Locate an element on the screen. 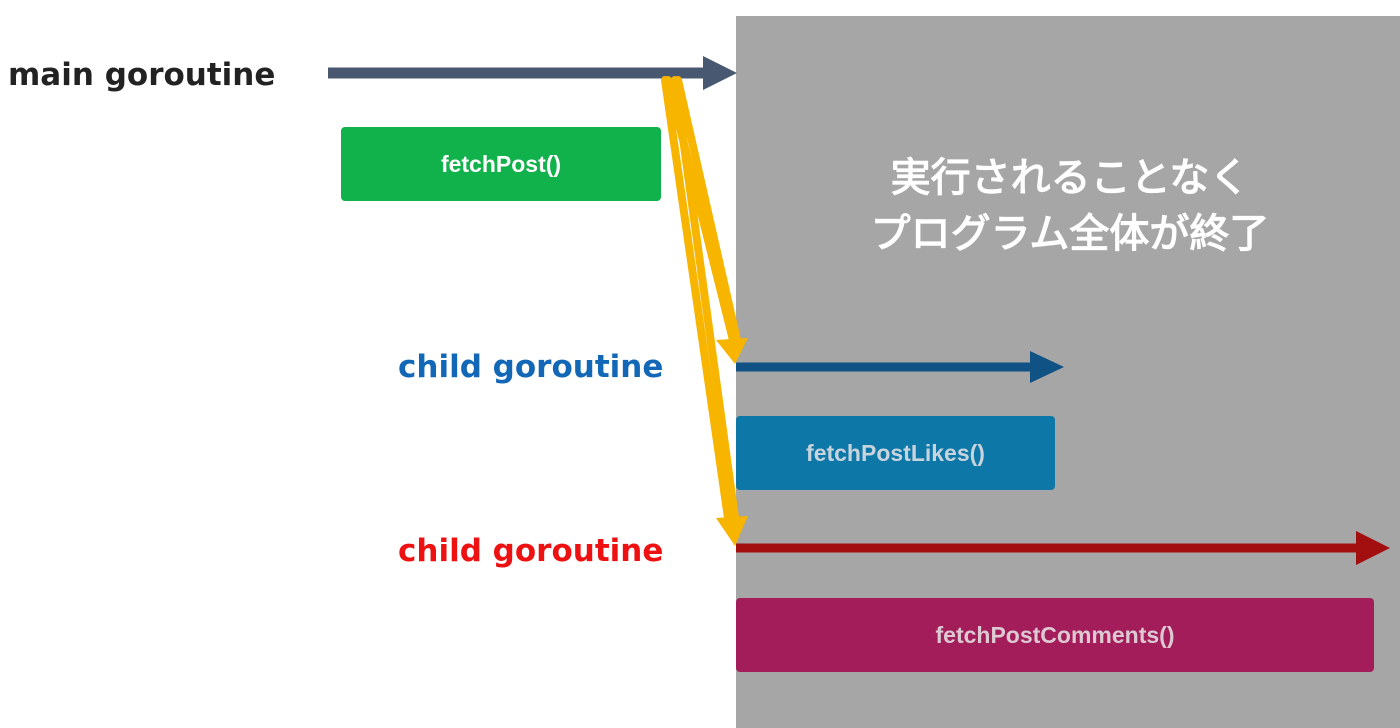 The height and width of the screenshot is (728, 1400). child-goroutine-label-2: child goroutine is located at coordinates (531, 551).